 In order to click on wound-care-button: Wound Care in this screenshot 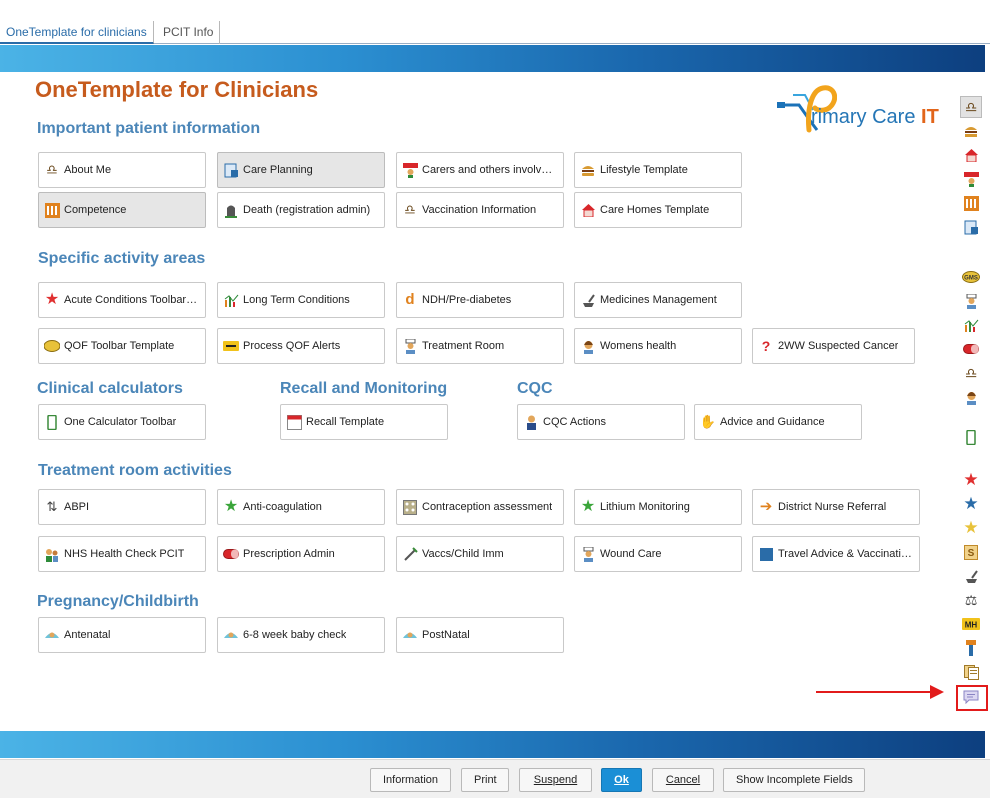, I will do `click(658, 554)`.